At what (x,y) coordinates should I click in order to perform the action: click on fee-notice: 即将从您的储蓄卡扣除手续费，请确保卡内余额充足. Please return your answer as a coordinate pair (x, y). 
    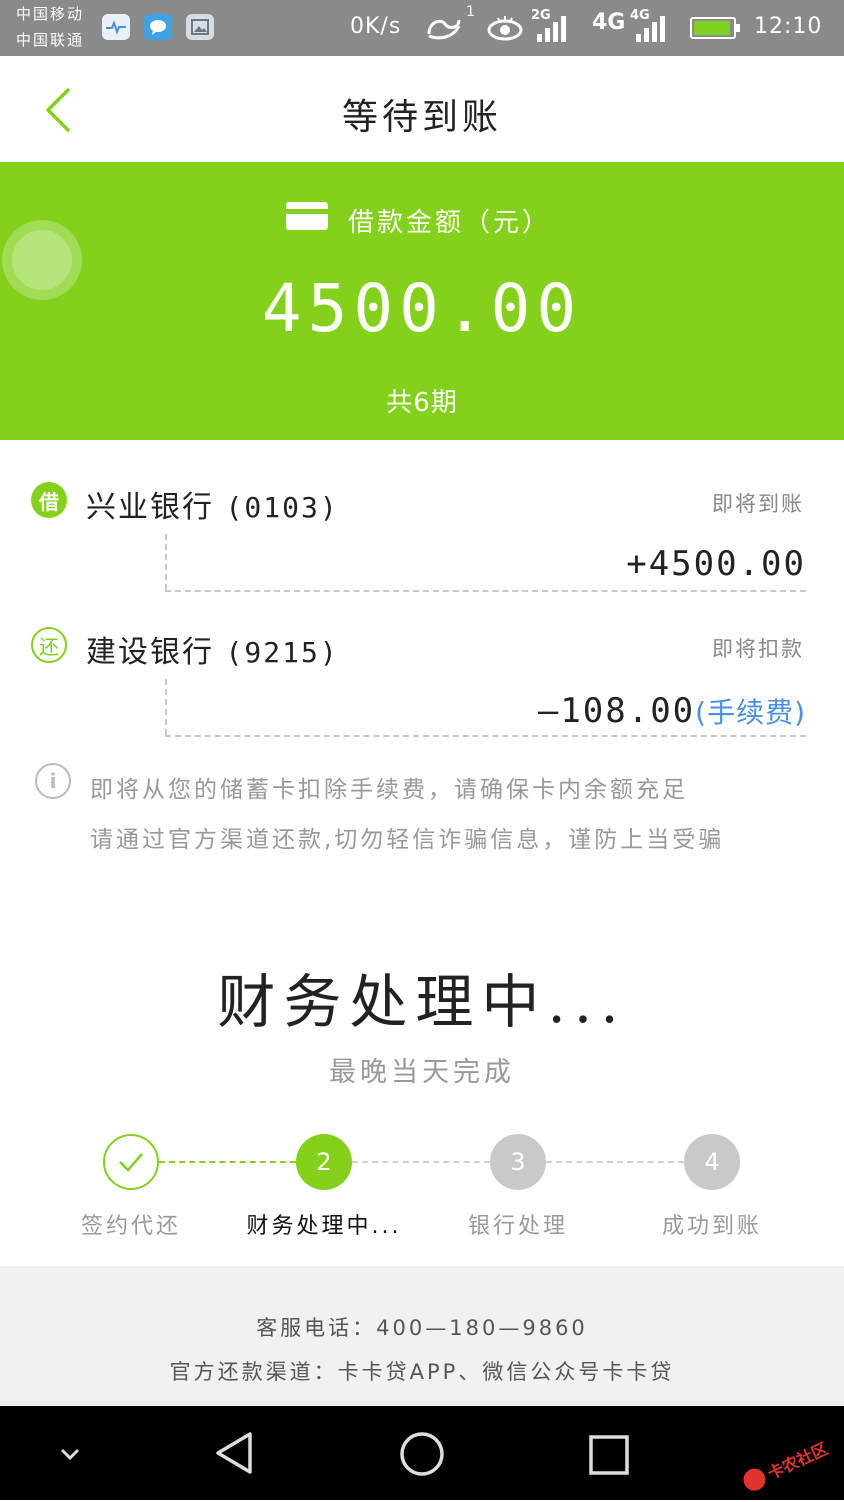
    Looking at the image, I should click on (389, 790).